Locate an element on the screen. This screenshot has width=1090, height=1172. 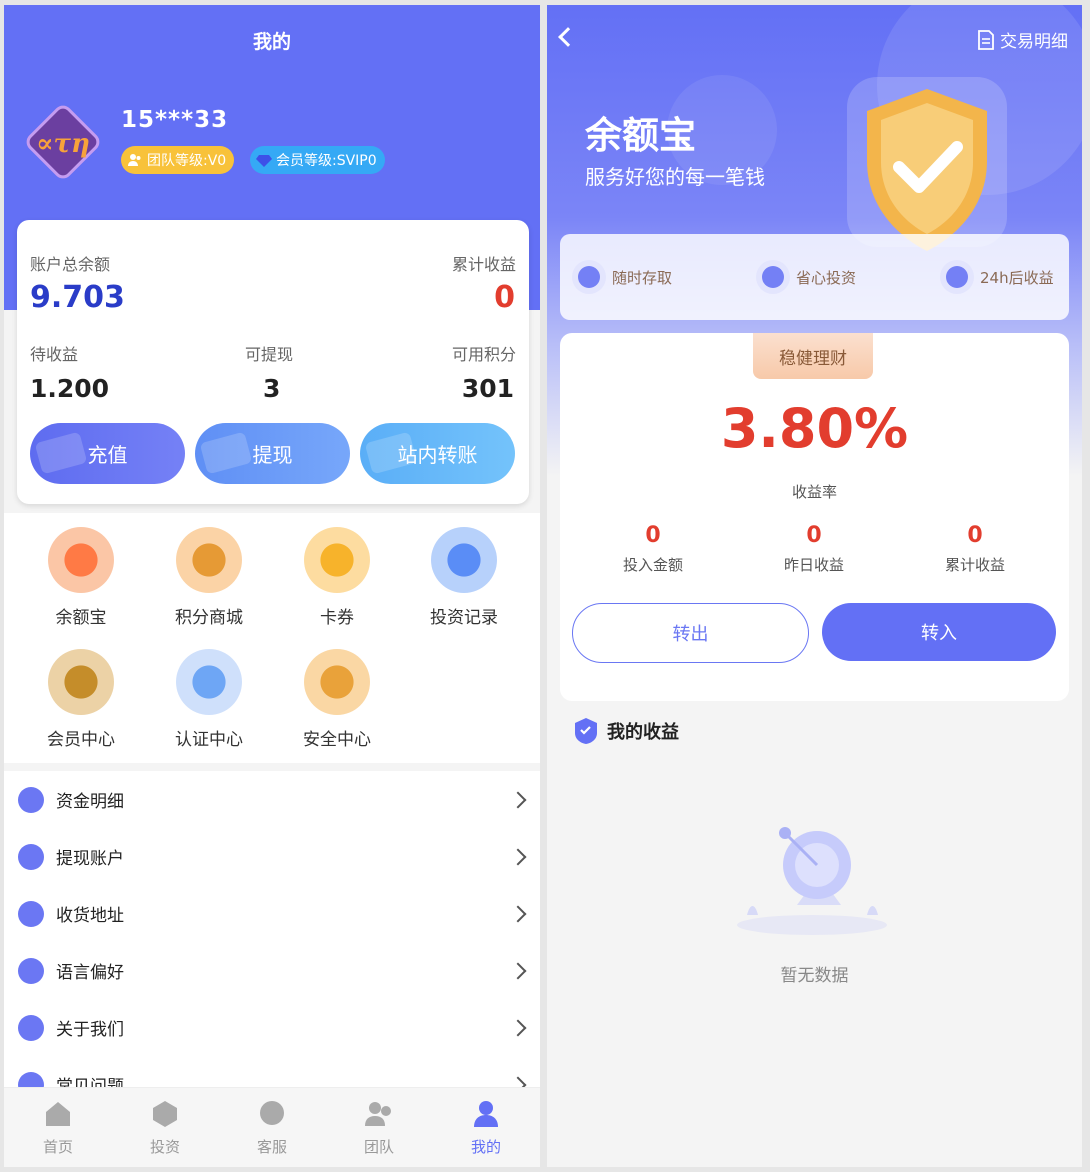
tab-label: 客服 is located at coordinates (271, 1147).